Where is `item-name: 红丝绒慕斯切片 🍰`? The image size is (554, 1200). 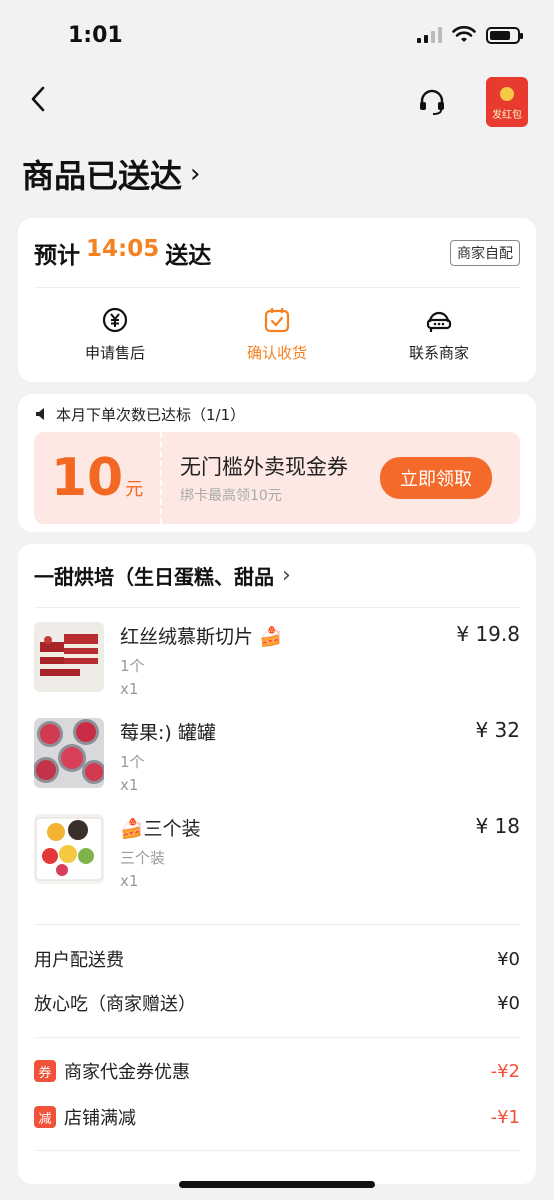
item-name: 红丝绒慕斯切片 🍰 is located at coordinates (201, 637).